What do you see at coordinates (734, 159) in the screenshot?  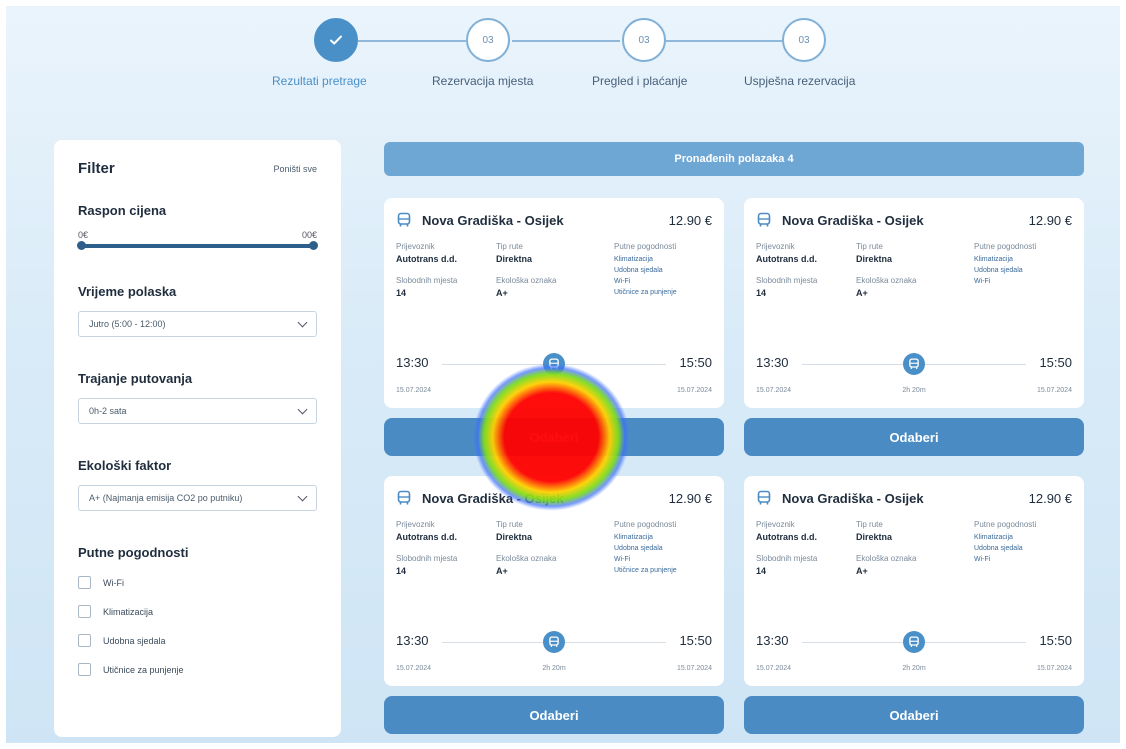 I see `results-count-bar: Pronađenih polazaka 4` at bounding box center [734, 159].